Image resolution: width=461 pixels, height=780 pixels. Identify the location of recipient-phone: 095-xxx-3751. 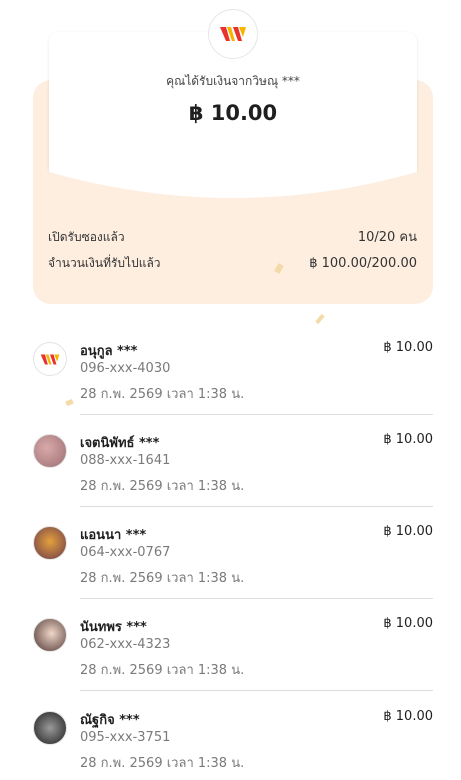
(125, 737).